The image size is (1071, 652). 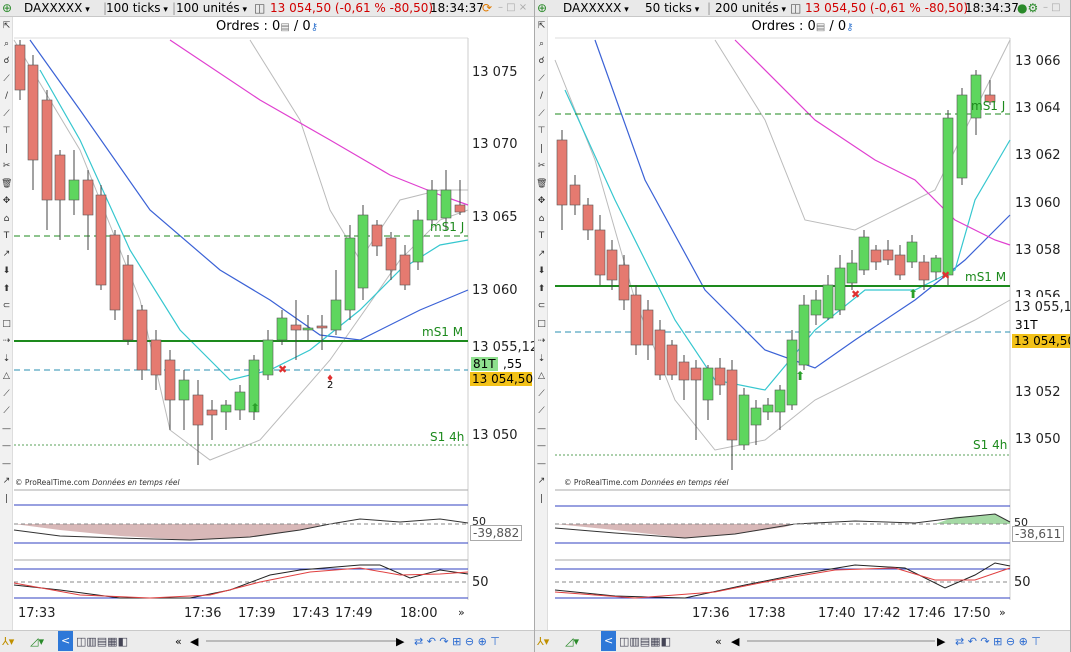 What do you see at coordinates (767, 613) in the screenshot?
I see `x-tick: 17:38` at bounding box center [767, 613].